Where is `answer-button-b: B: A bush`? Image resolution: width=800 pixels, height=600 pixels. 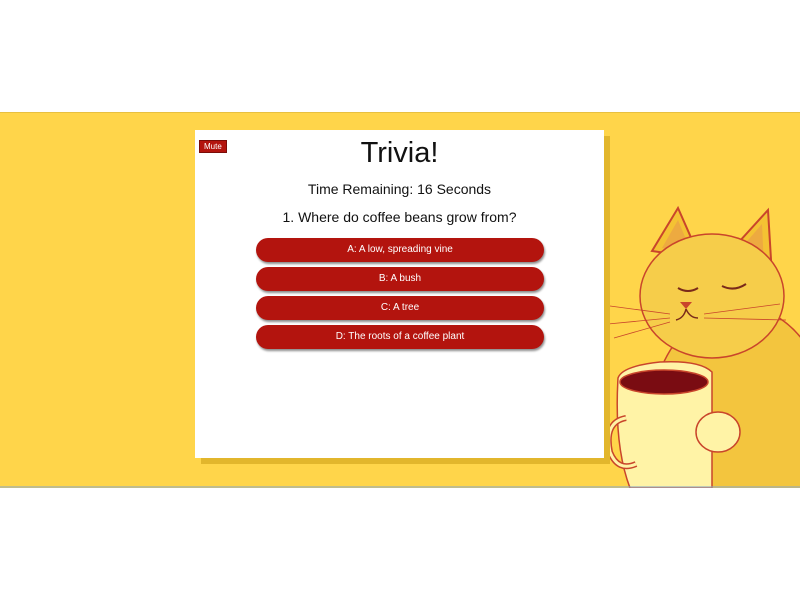
answer-button-b: B: A bush is located at coordinates (400, 279).